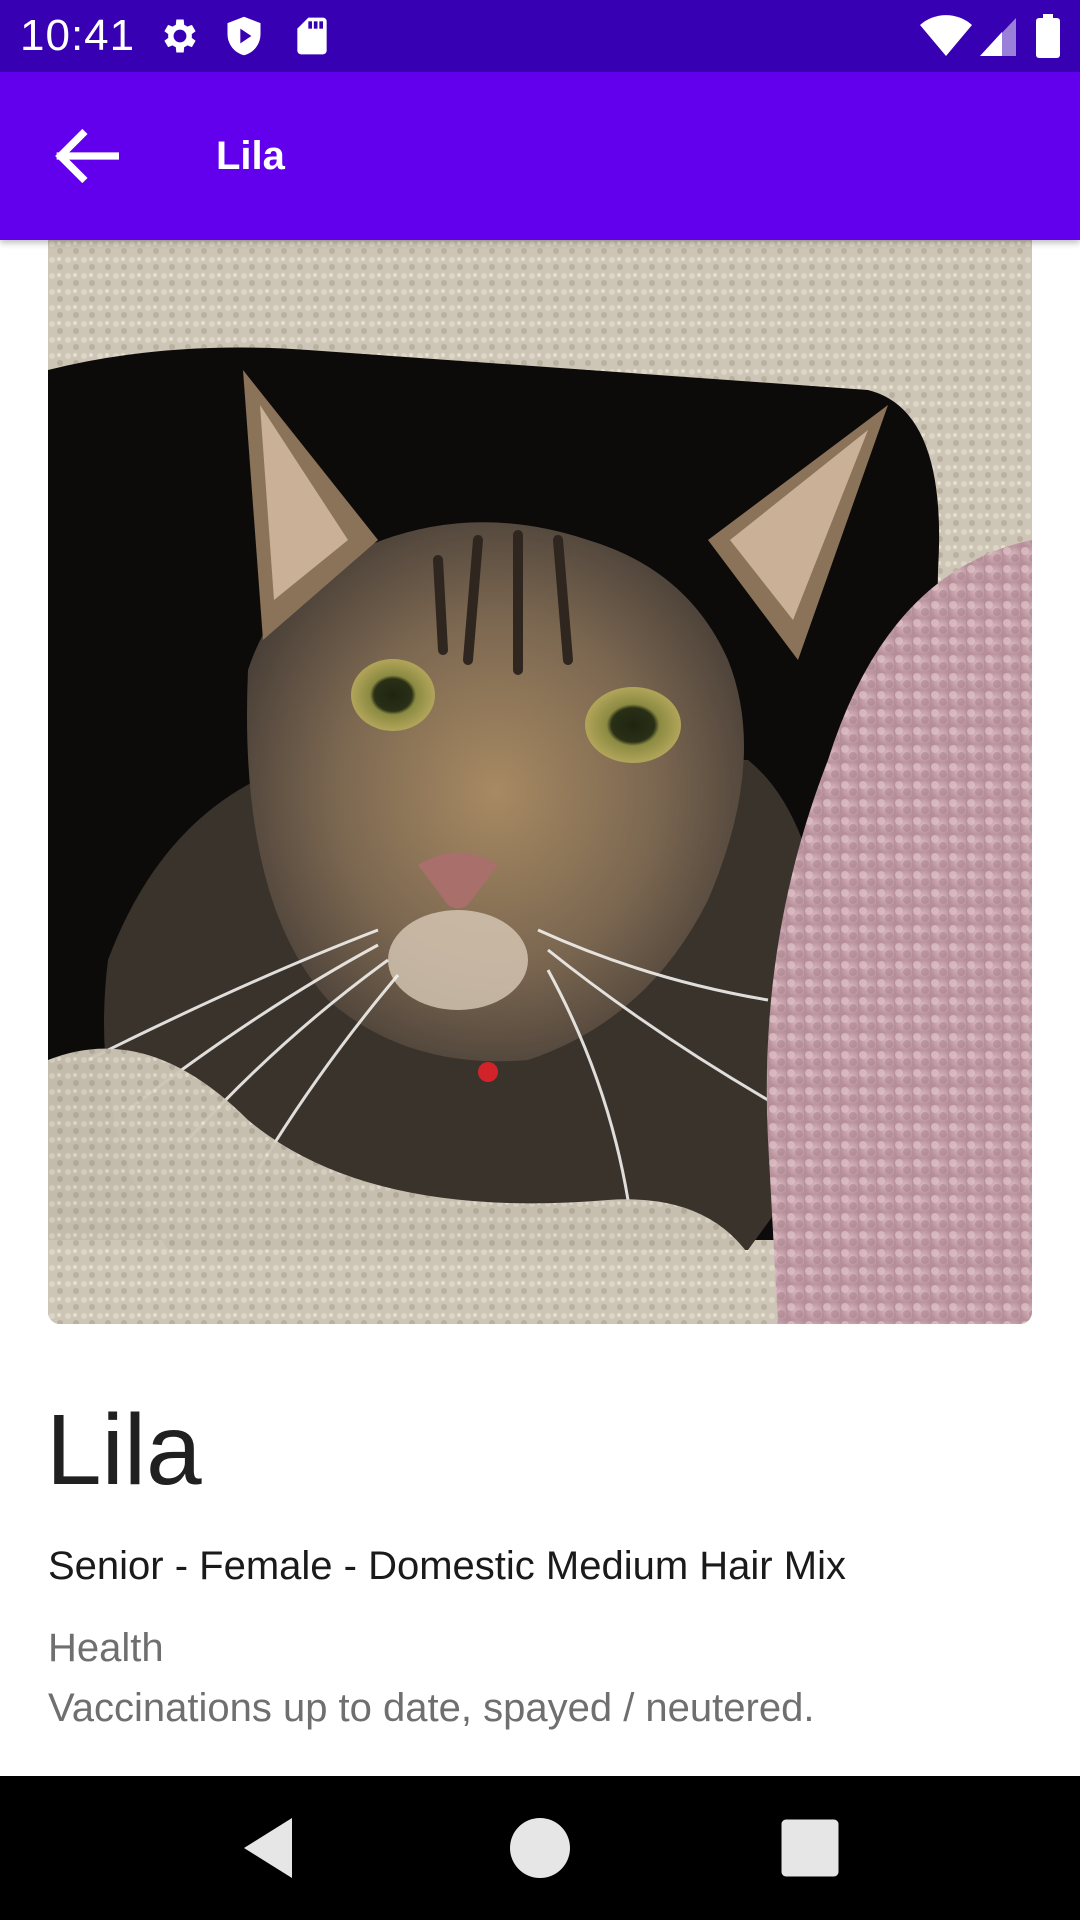 The image size is (1080, 1920). Describe the element at coordinates (810, 1853) in the screenshot. I see `nav-recents-icon` at that location.